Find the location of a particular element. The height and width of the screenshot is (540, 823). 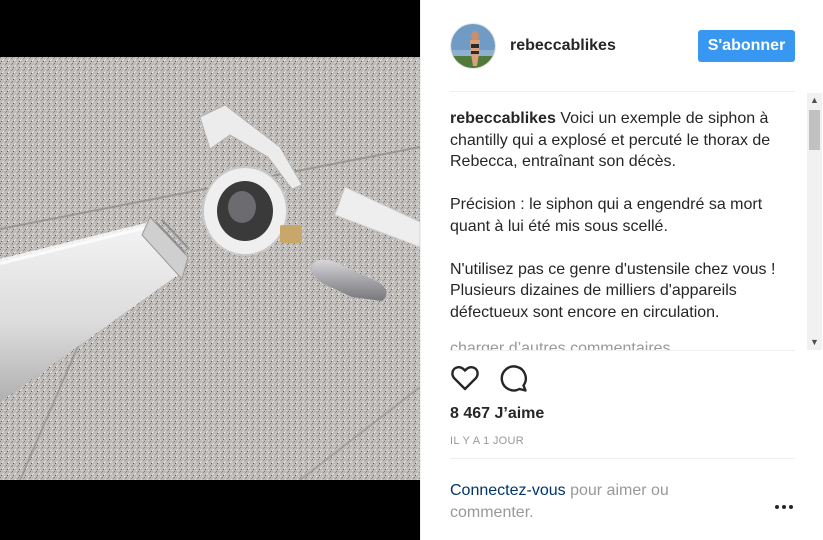

avatar is located at coordinates (473, 45).